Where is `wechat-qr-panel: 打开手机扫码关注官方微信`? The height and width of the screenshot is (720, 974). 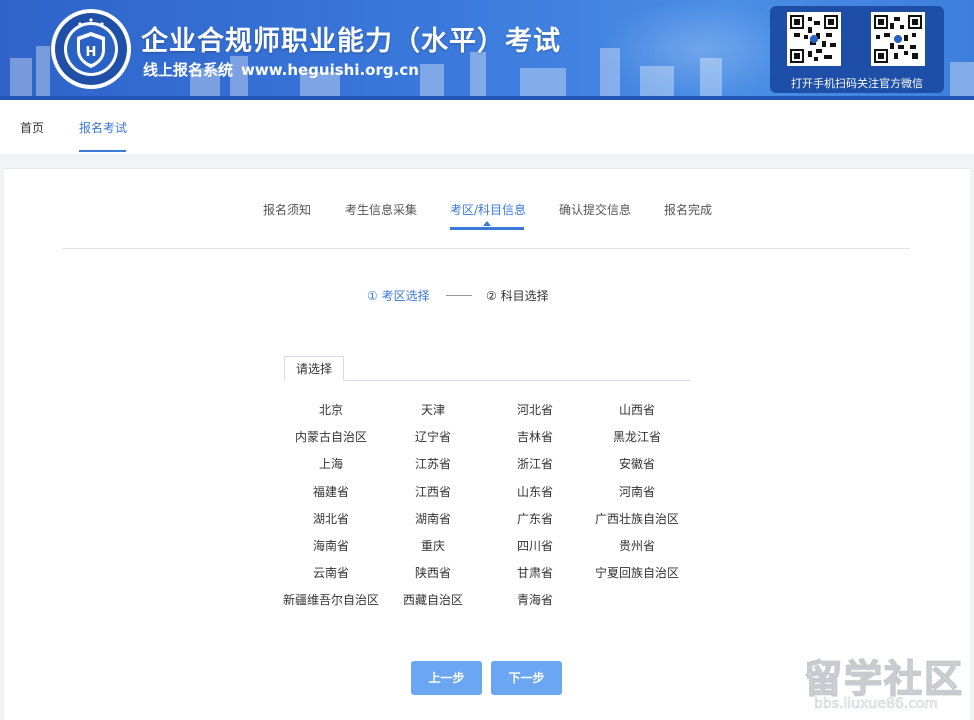
wechat-qr-panel: 打开手机扫码关注官方微信 is located at coordinates (857, 49).